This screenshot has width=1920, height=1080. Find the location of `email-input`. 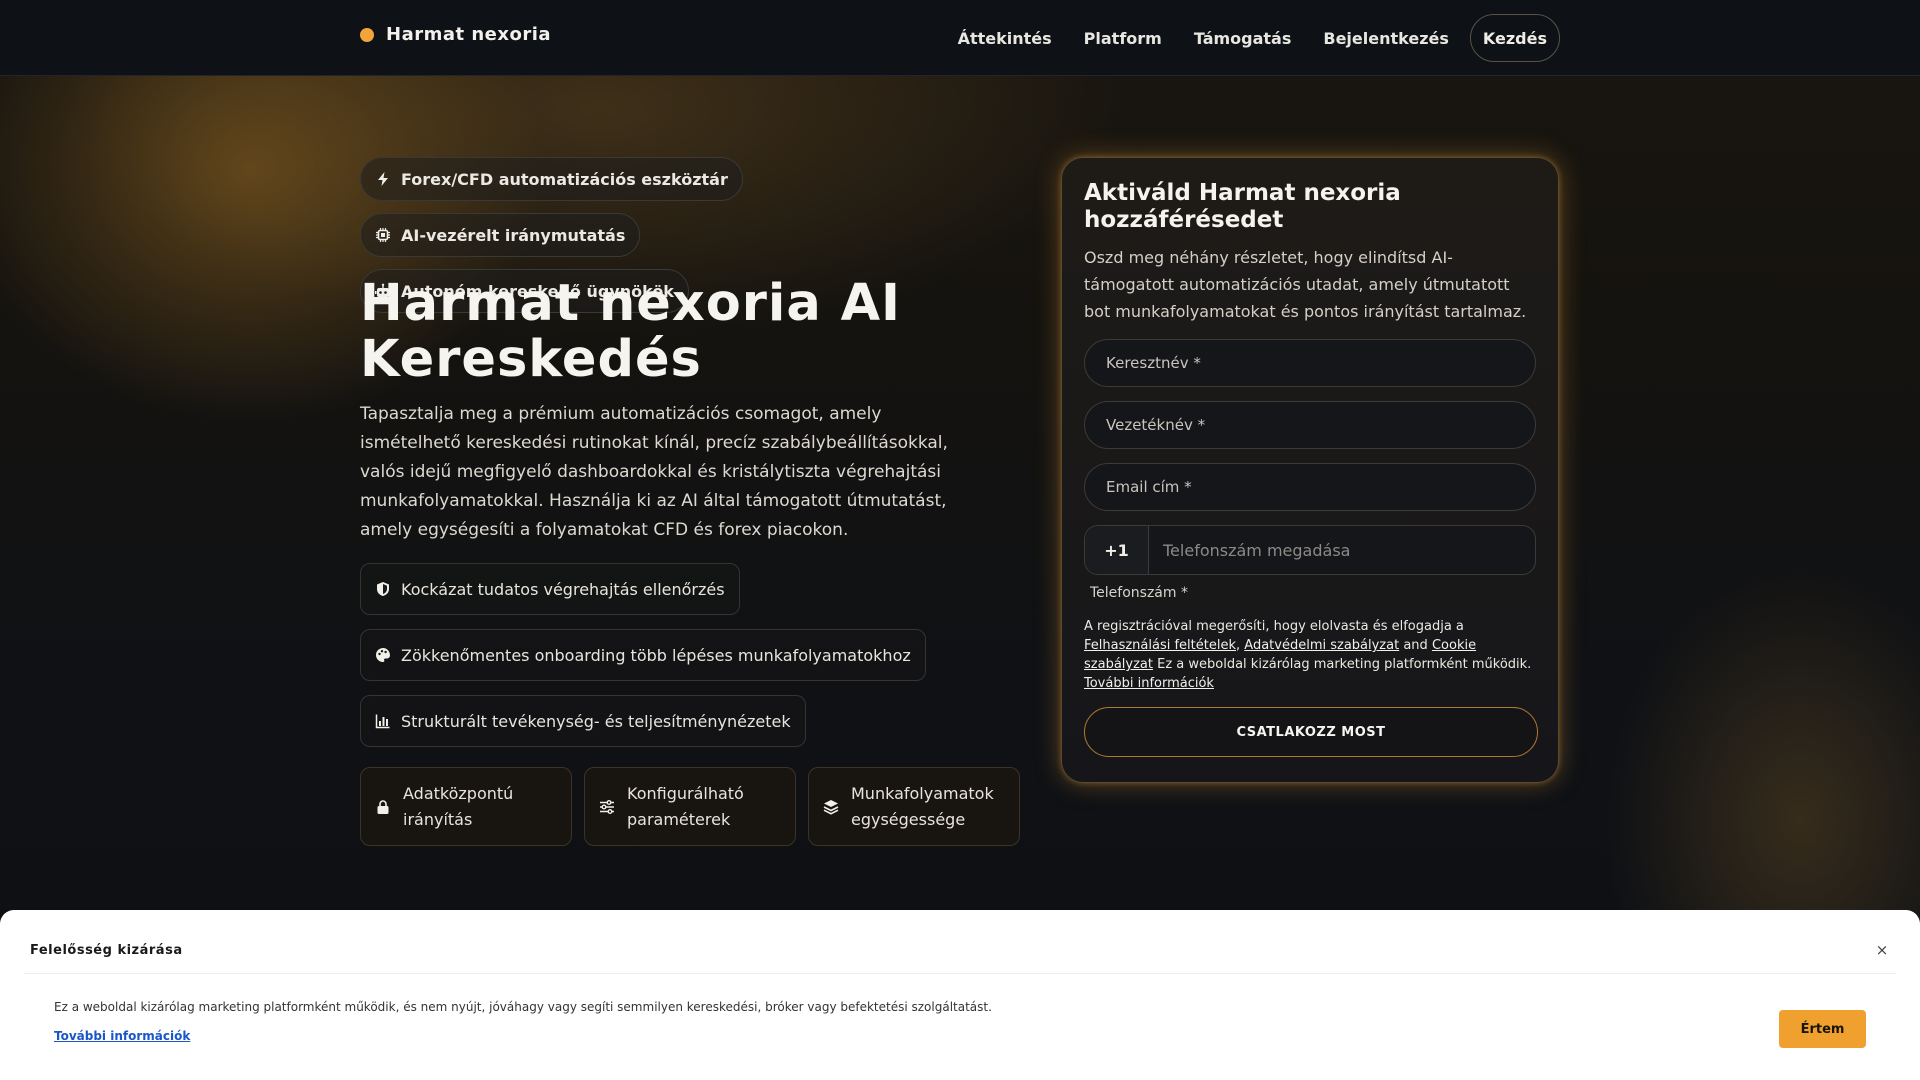

email-input is located at coordinates (1310, 487).